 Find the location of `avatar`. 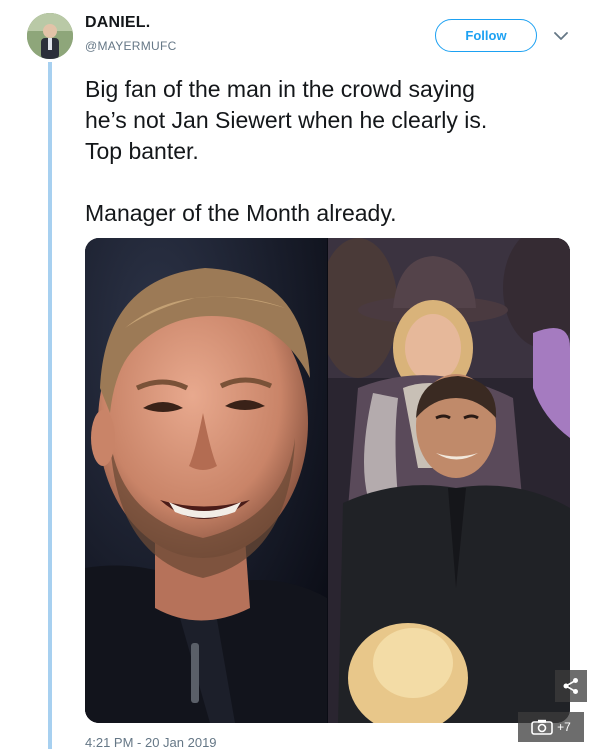

avatar is located at coordinates (50, 36).